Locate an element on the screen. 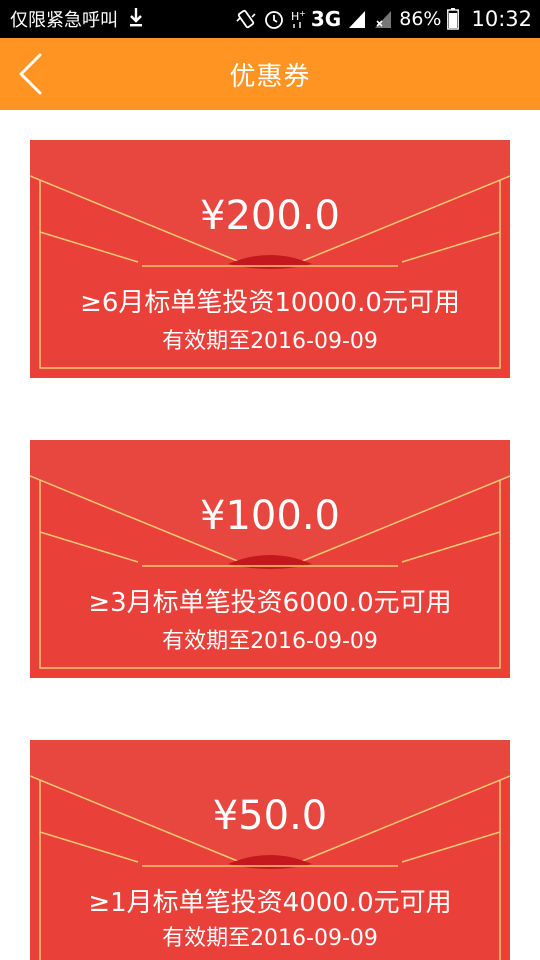 The height and width of the screenshot is (960, 540). alarm-icon is located at coordinates (274, 19).